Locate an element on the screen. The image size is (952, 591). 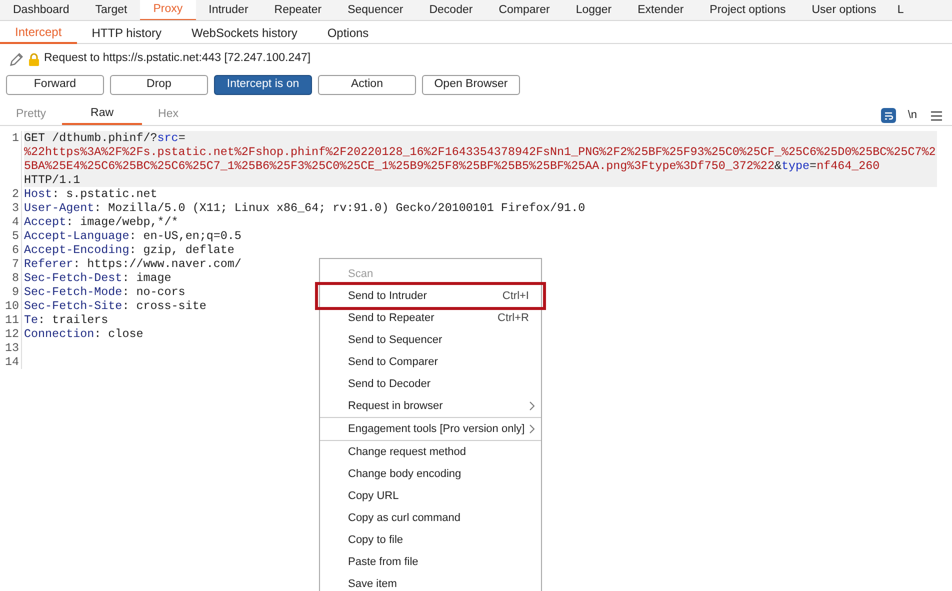
toolbar-button: Open Browser is located at coordinates (471, 85).